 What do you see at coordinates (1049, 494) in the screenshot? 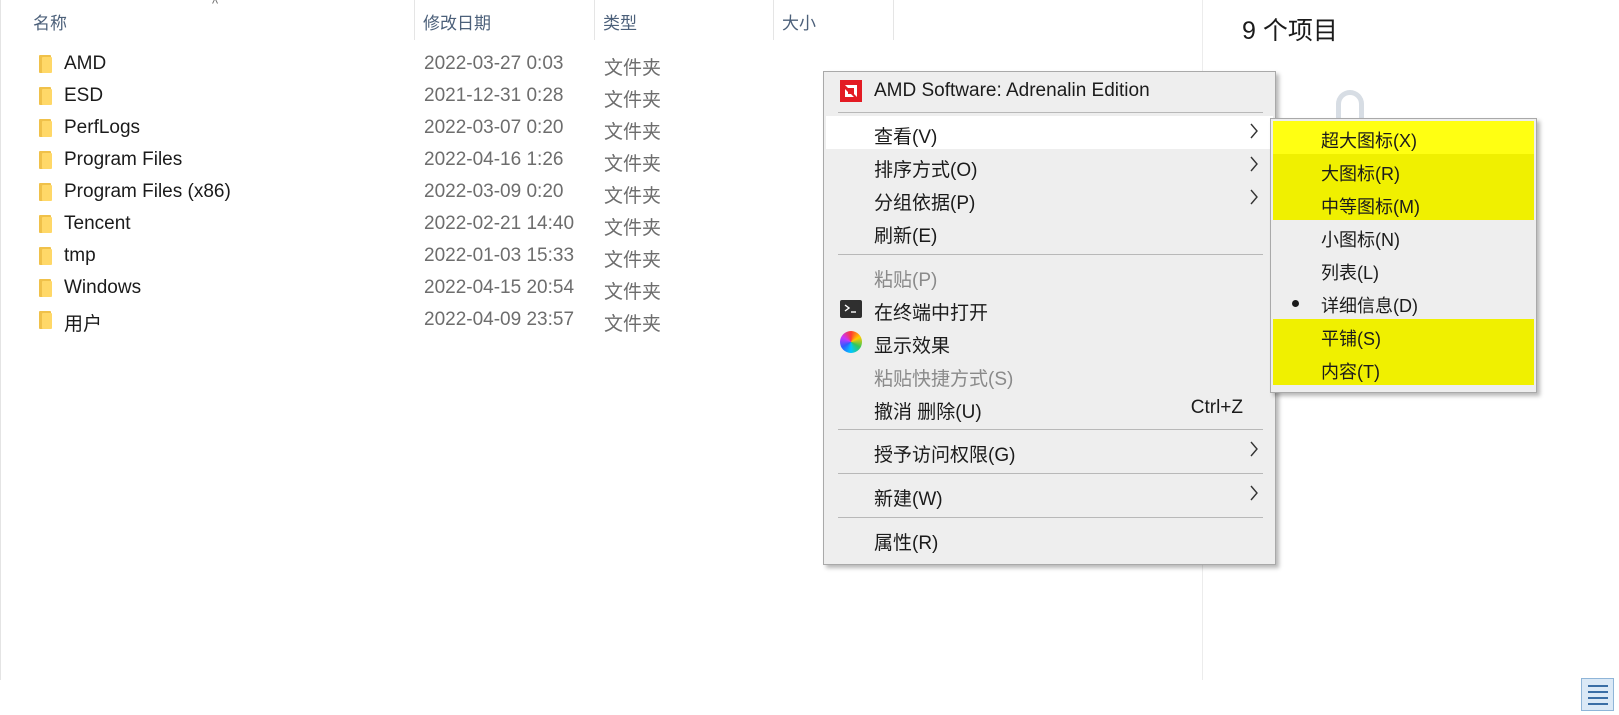
I see `menu-item-new: 新建(W)` at bounding box center [1049, 494].